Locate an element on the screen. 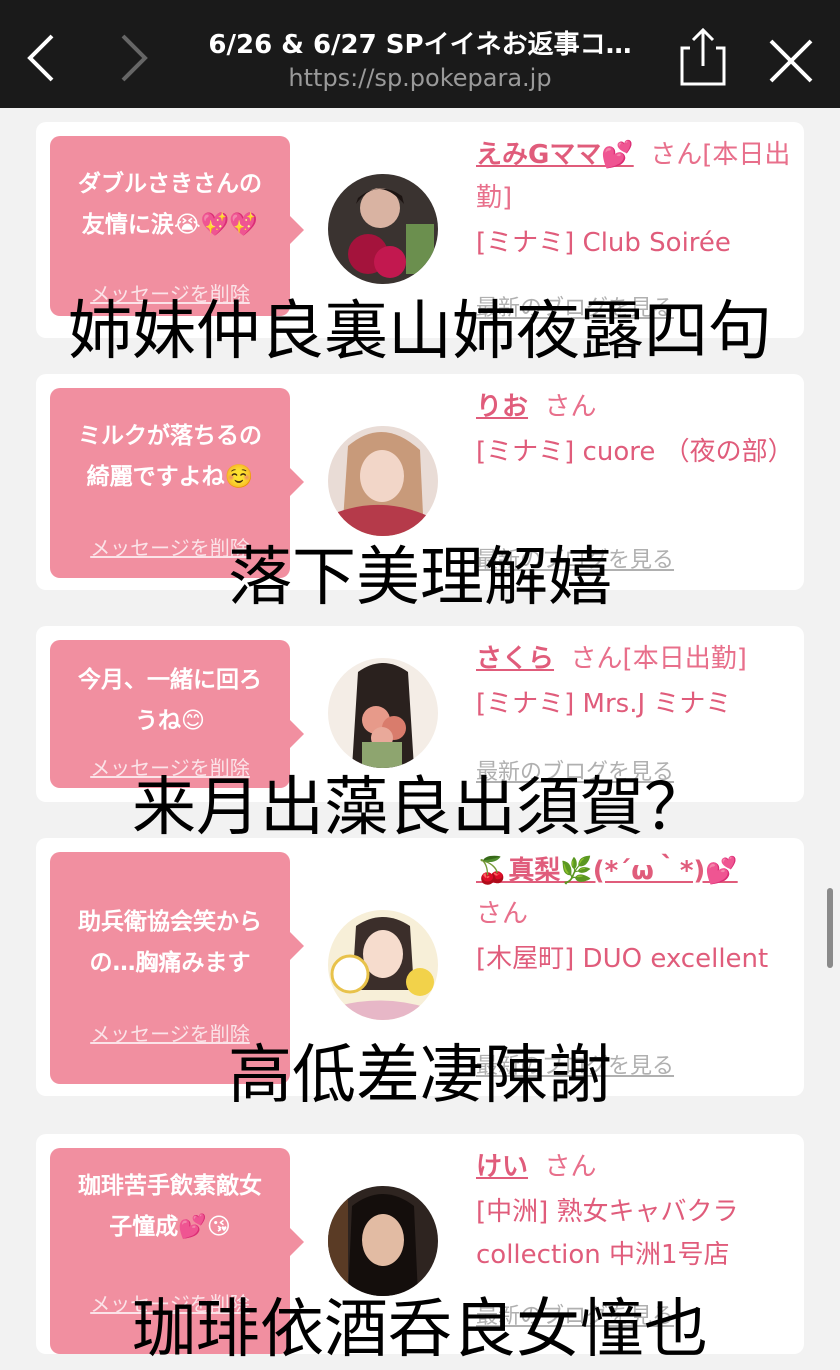 The image size is (840, 1370). message-text: 助兵衛協会笑から の…胸痛みます is located at coordinates (170, 942).